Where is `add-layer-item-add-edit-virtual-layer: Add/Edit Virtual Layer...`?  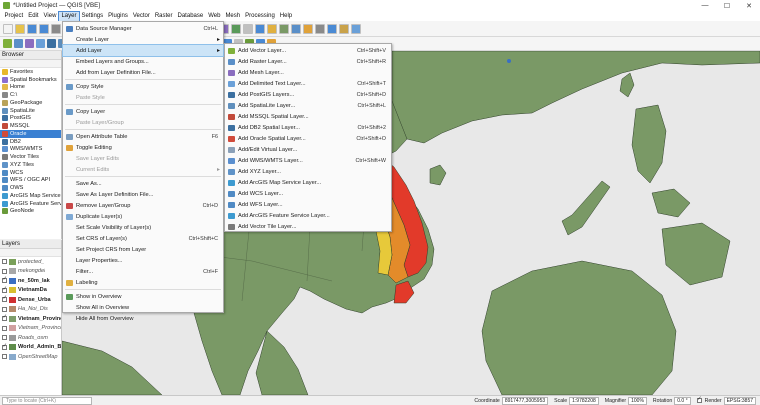 add-layer-item-add-edit-virtual-layer: Add/Edit Virtual Layer... is located at coordinates (308, 149).